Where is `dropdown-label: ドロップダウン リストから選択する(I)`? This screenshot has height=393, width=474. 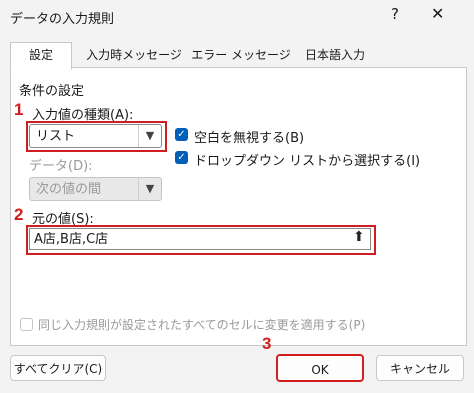
dropdown-label: ドロップダウン リストから選択する(I) is located at coordinates (307, 161).